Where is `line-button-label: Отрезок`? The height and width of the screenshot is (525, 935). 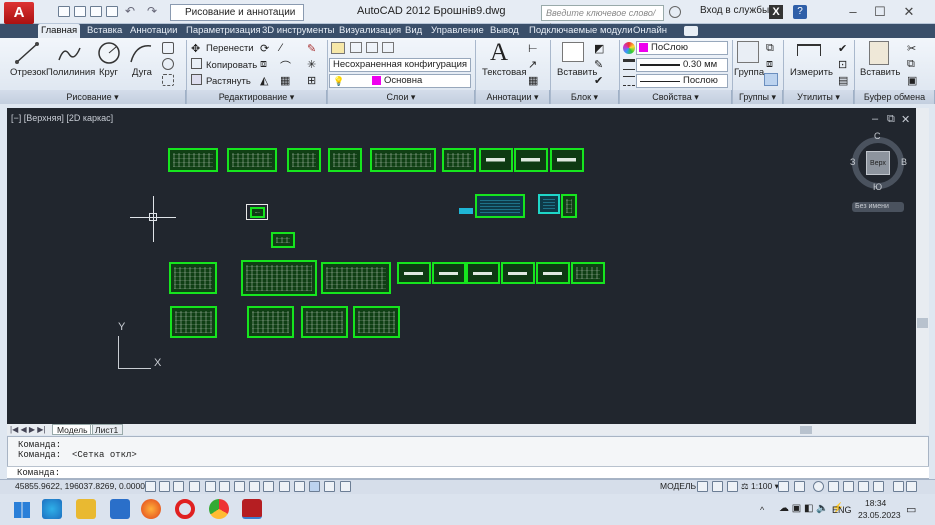 line-button-label: Отрезок is located at coordinates (28, 72).